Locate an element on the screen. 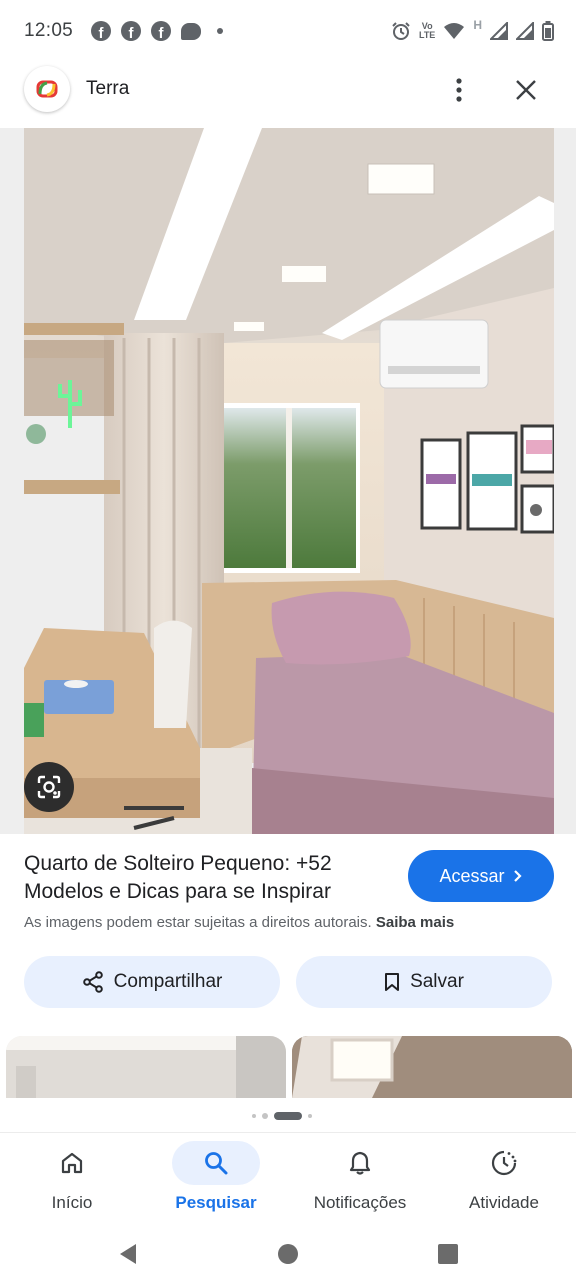 The image size is (576, 1280). search-icon is located at coordinates (216, 1163).